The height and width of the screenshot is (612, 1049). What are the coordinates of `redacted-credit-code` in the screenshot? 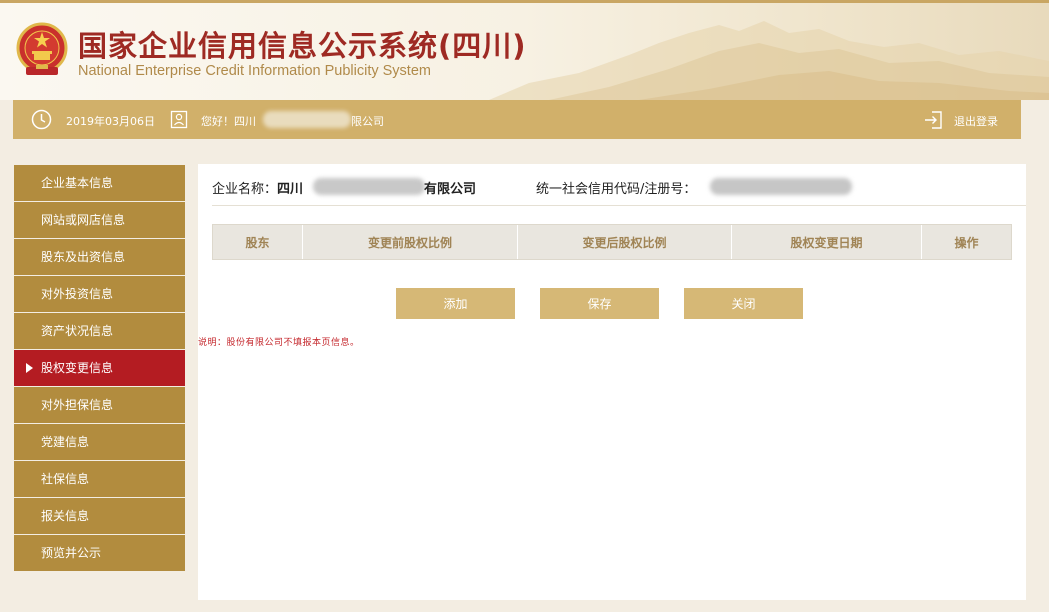 It's located at (781, 186).